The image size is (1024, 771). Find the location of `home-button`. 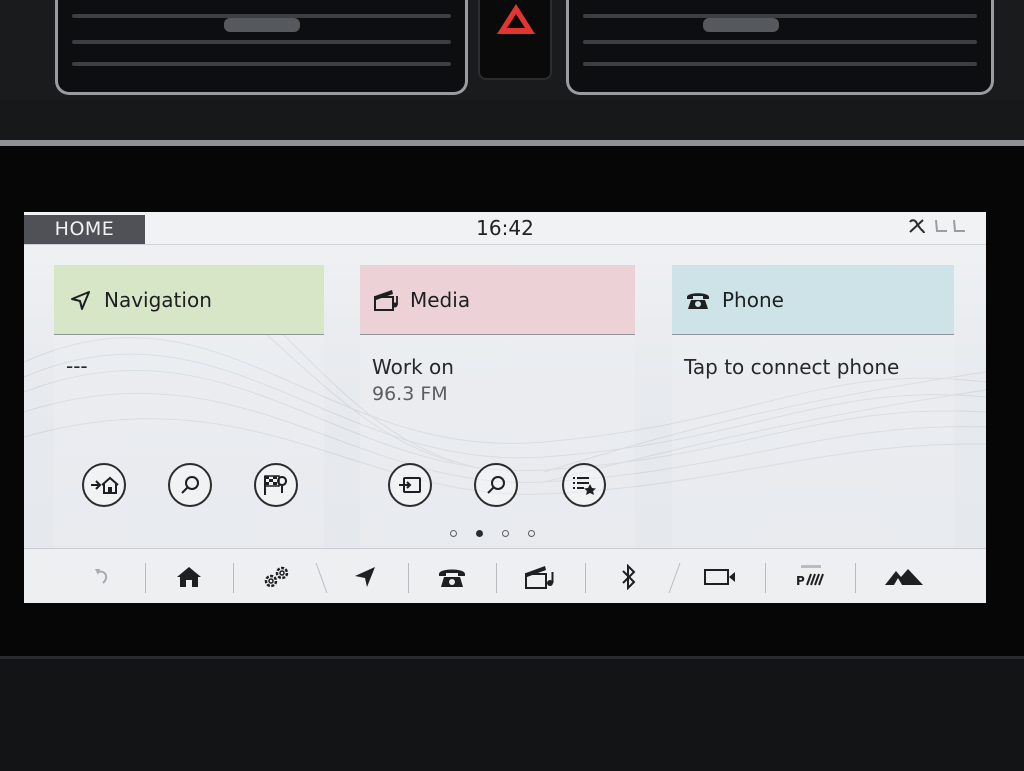

home-button is located at coordinates (189, 576).